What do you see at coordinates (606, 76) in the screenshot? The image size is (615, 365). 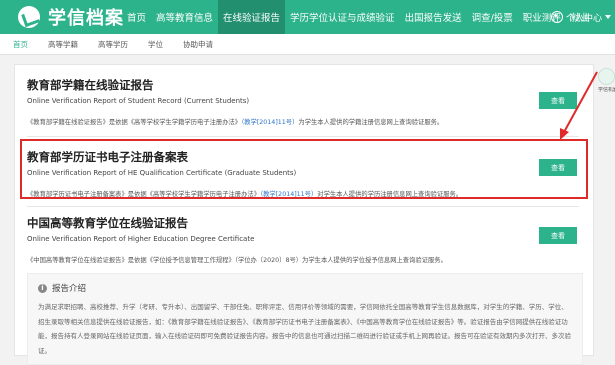 I see `robot-avatar-icon` at bounding box center [606, 76].